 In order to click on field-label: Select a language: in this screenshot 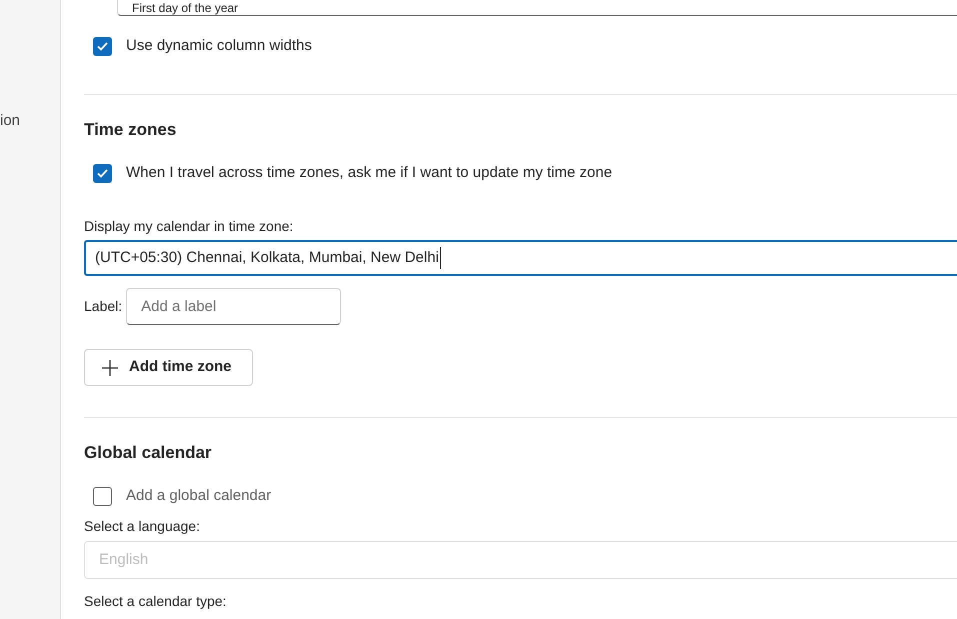, I will do `click(142, 525)`.